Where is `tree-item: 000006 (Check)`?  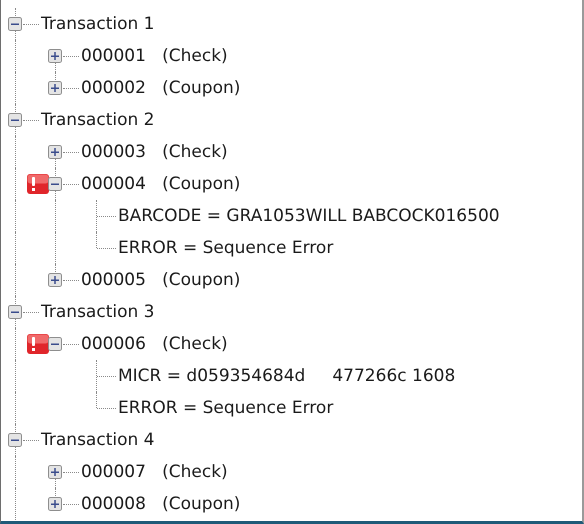
tree-item: 000006 (Check) is located at coordinates (153, 344).